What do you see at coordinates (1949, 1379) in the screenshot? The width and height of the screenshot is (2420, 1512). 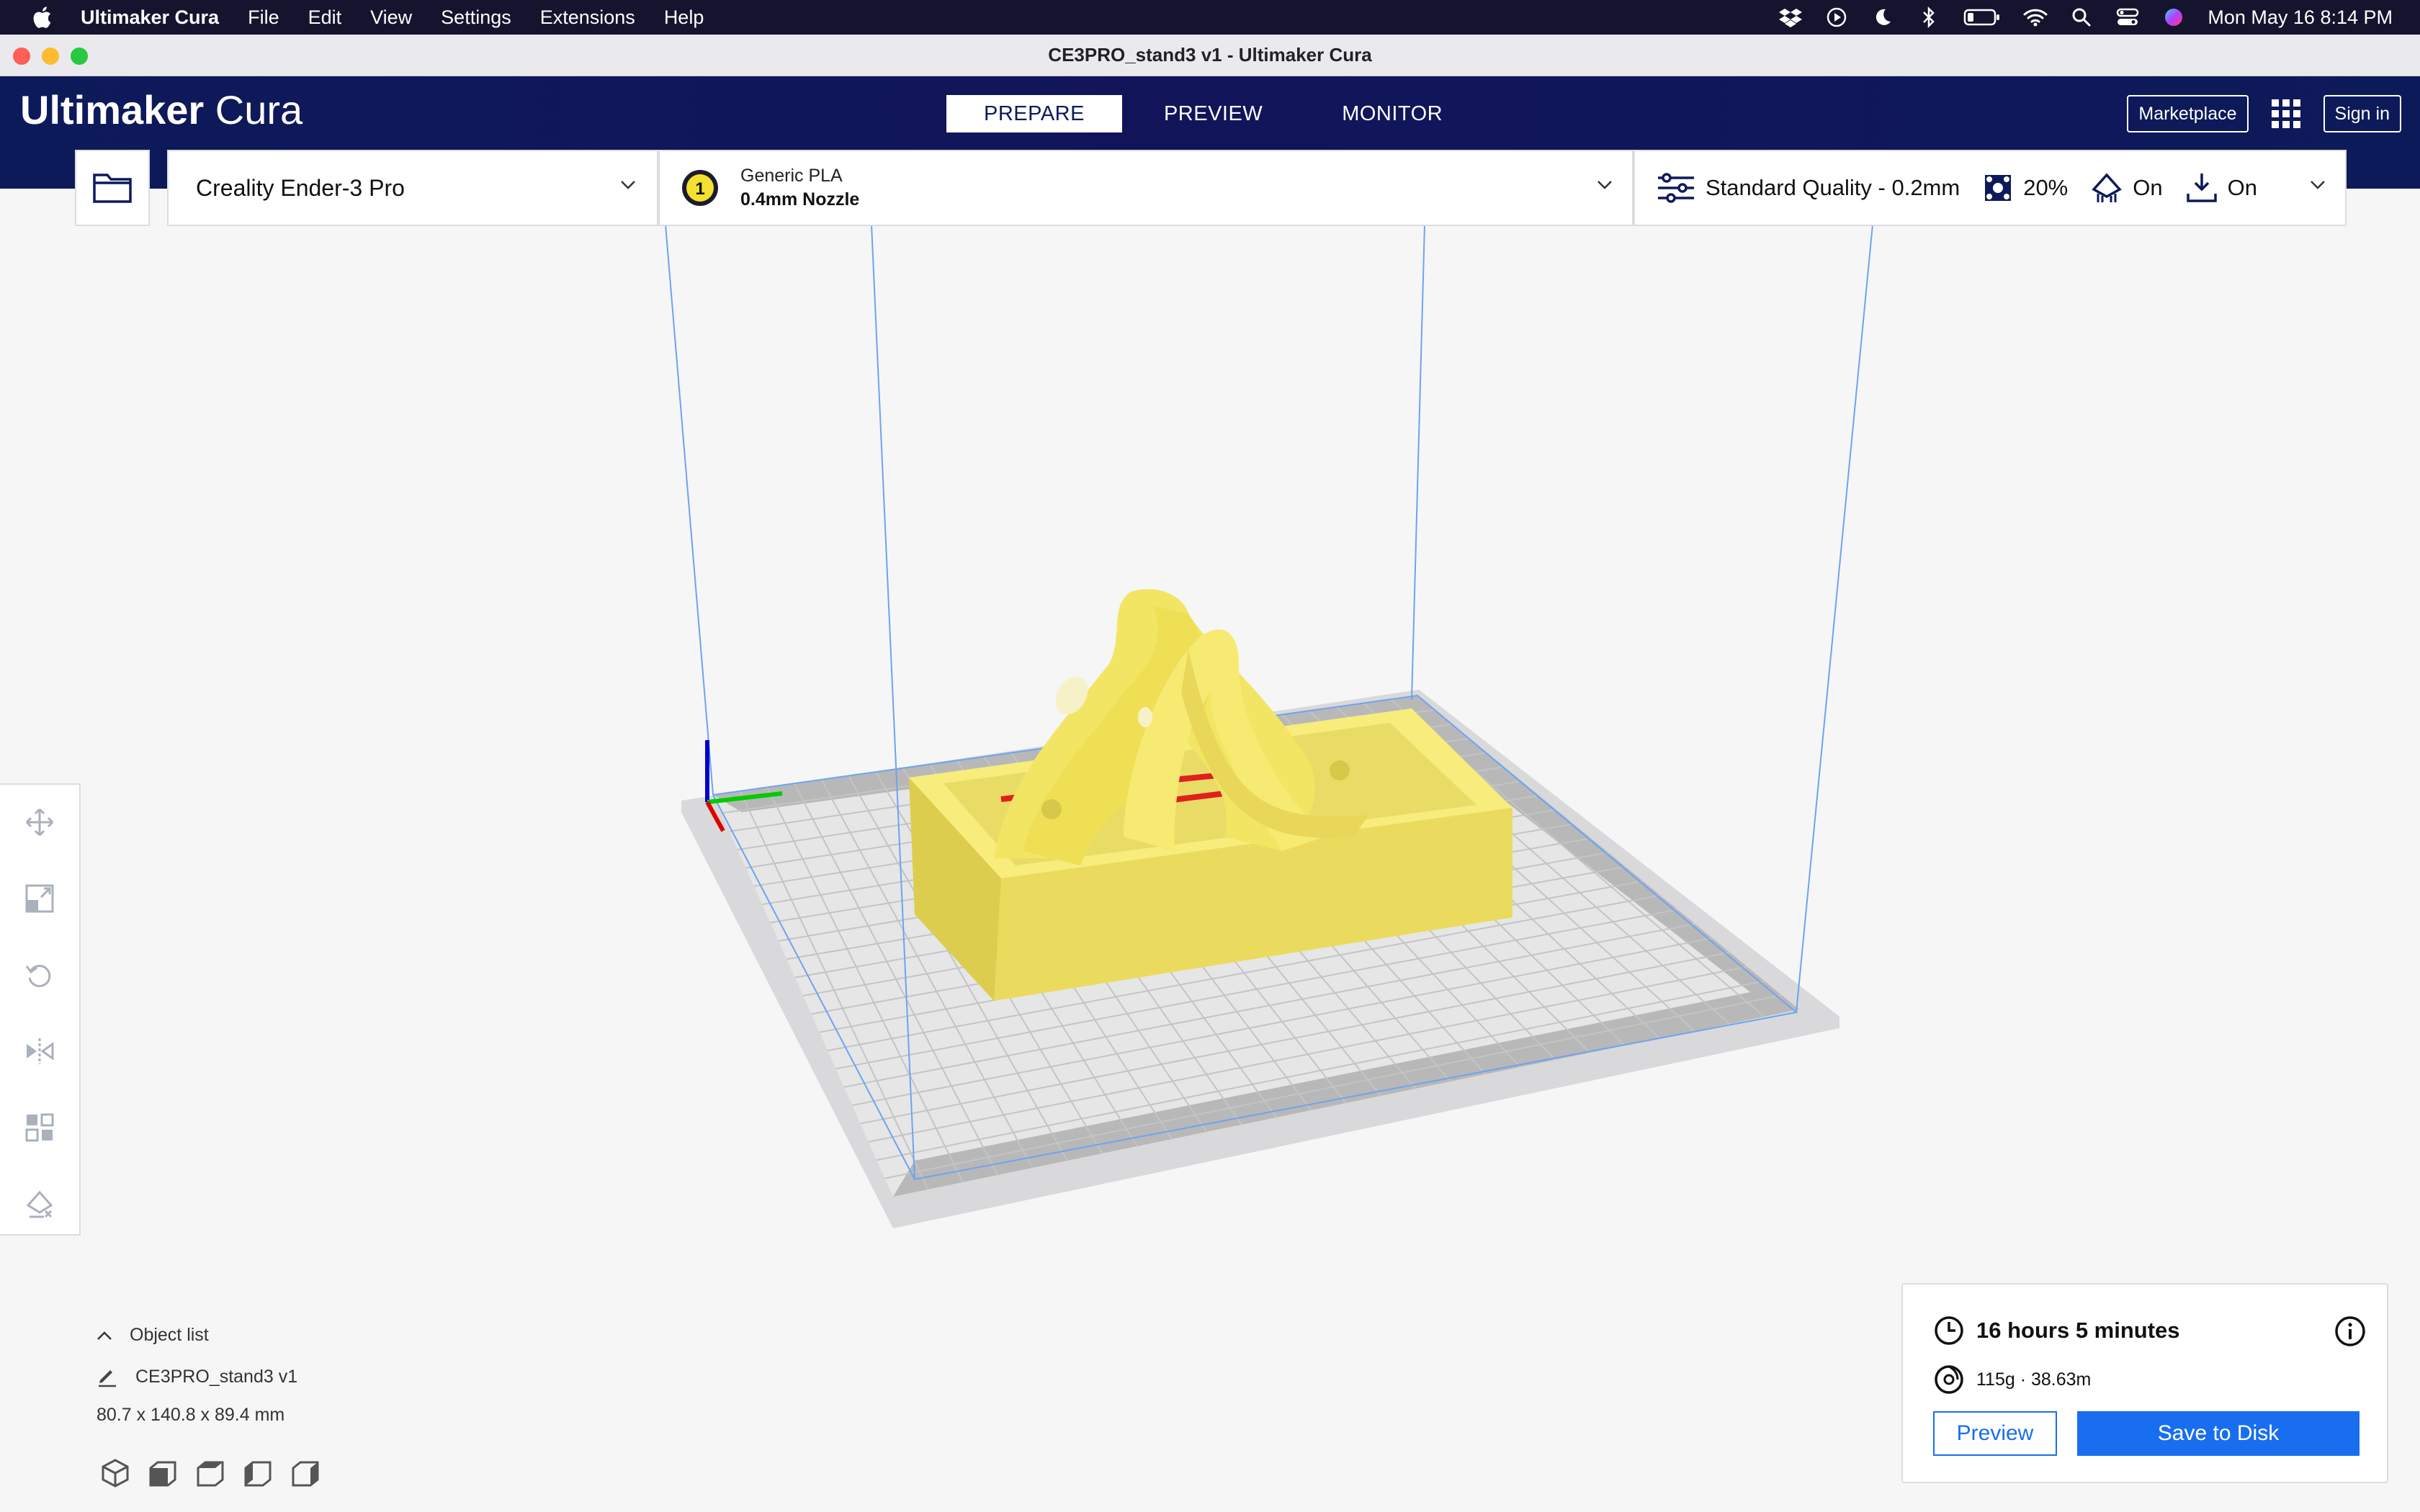 I see `filament-spool-icon` at bounding box center [1949, 1379].